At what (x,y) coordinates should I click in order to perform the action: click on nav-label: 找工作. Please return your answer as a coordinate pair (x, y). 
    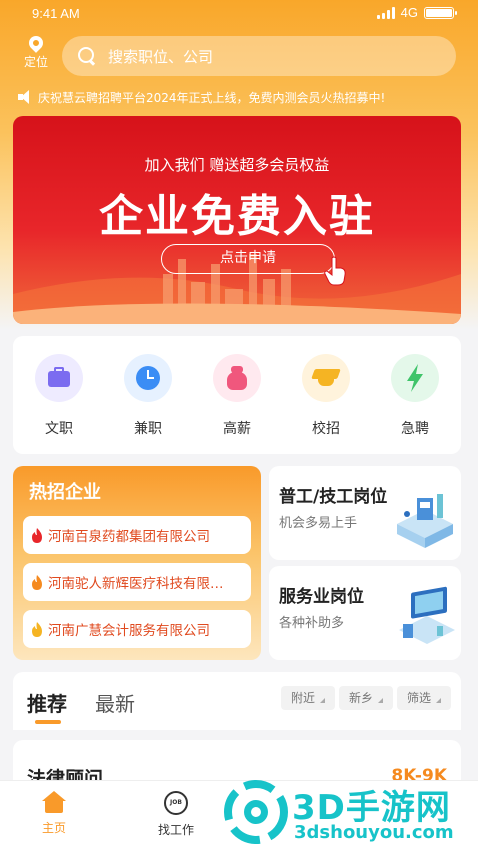
    Looking at the image, I should click on (175, 830).